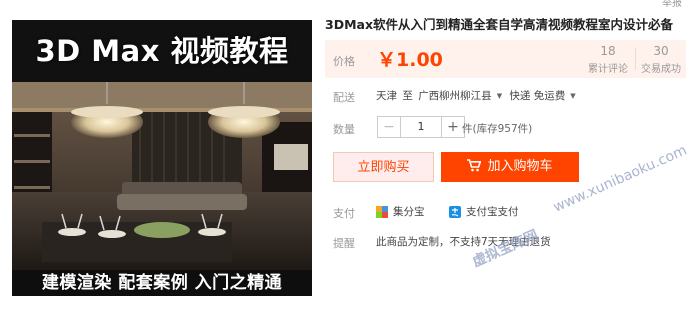  Describe the element at coordinates (162, 283) in the screenshot. I see `image-caption: 建模渲染 配套案例 入门之精通` at that location.